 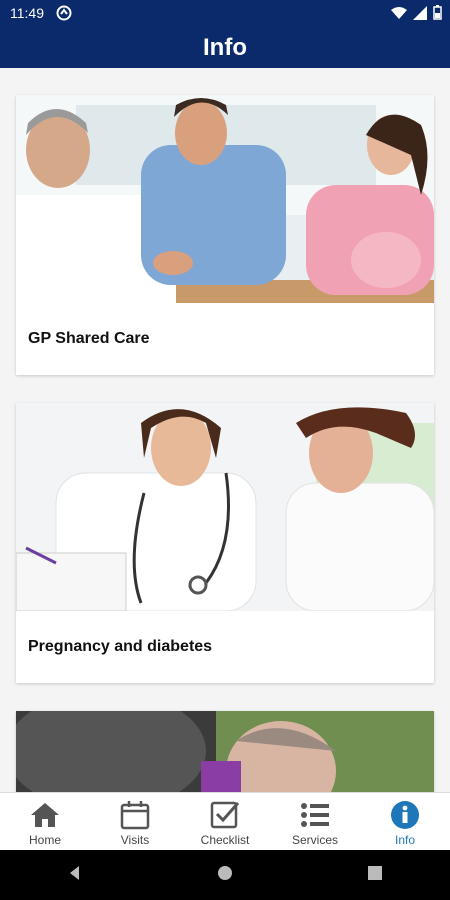 What do you see at coordinates (420, 14) in the screenshot?
I see `signal-icon` at bounding box center [420, 14].